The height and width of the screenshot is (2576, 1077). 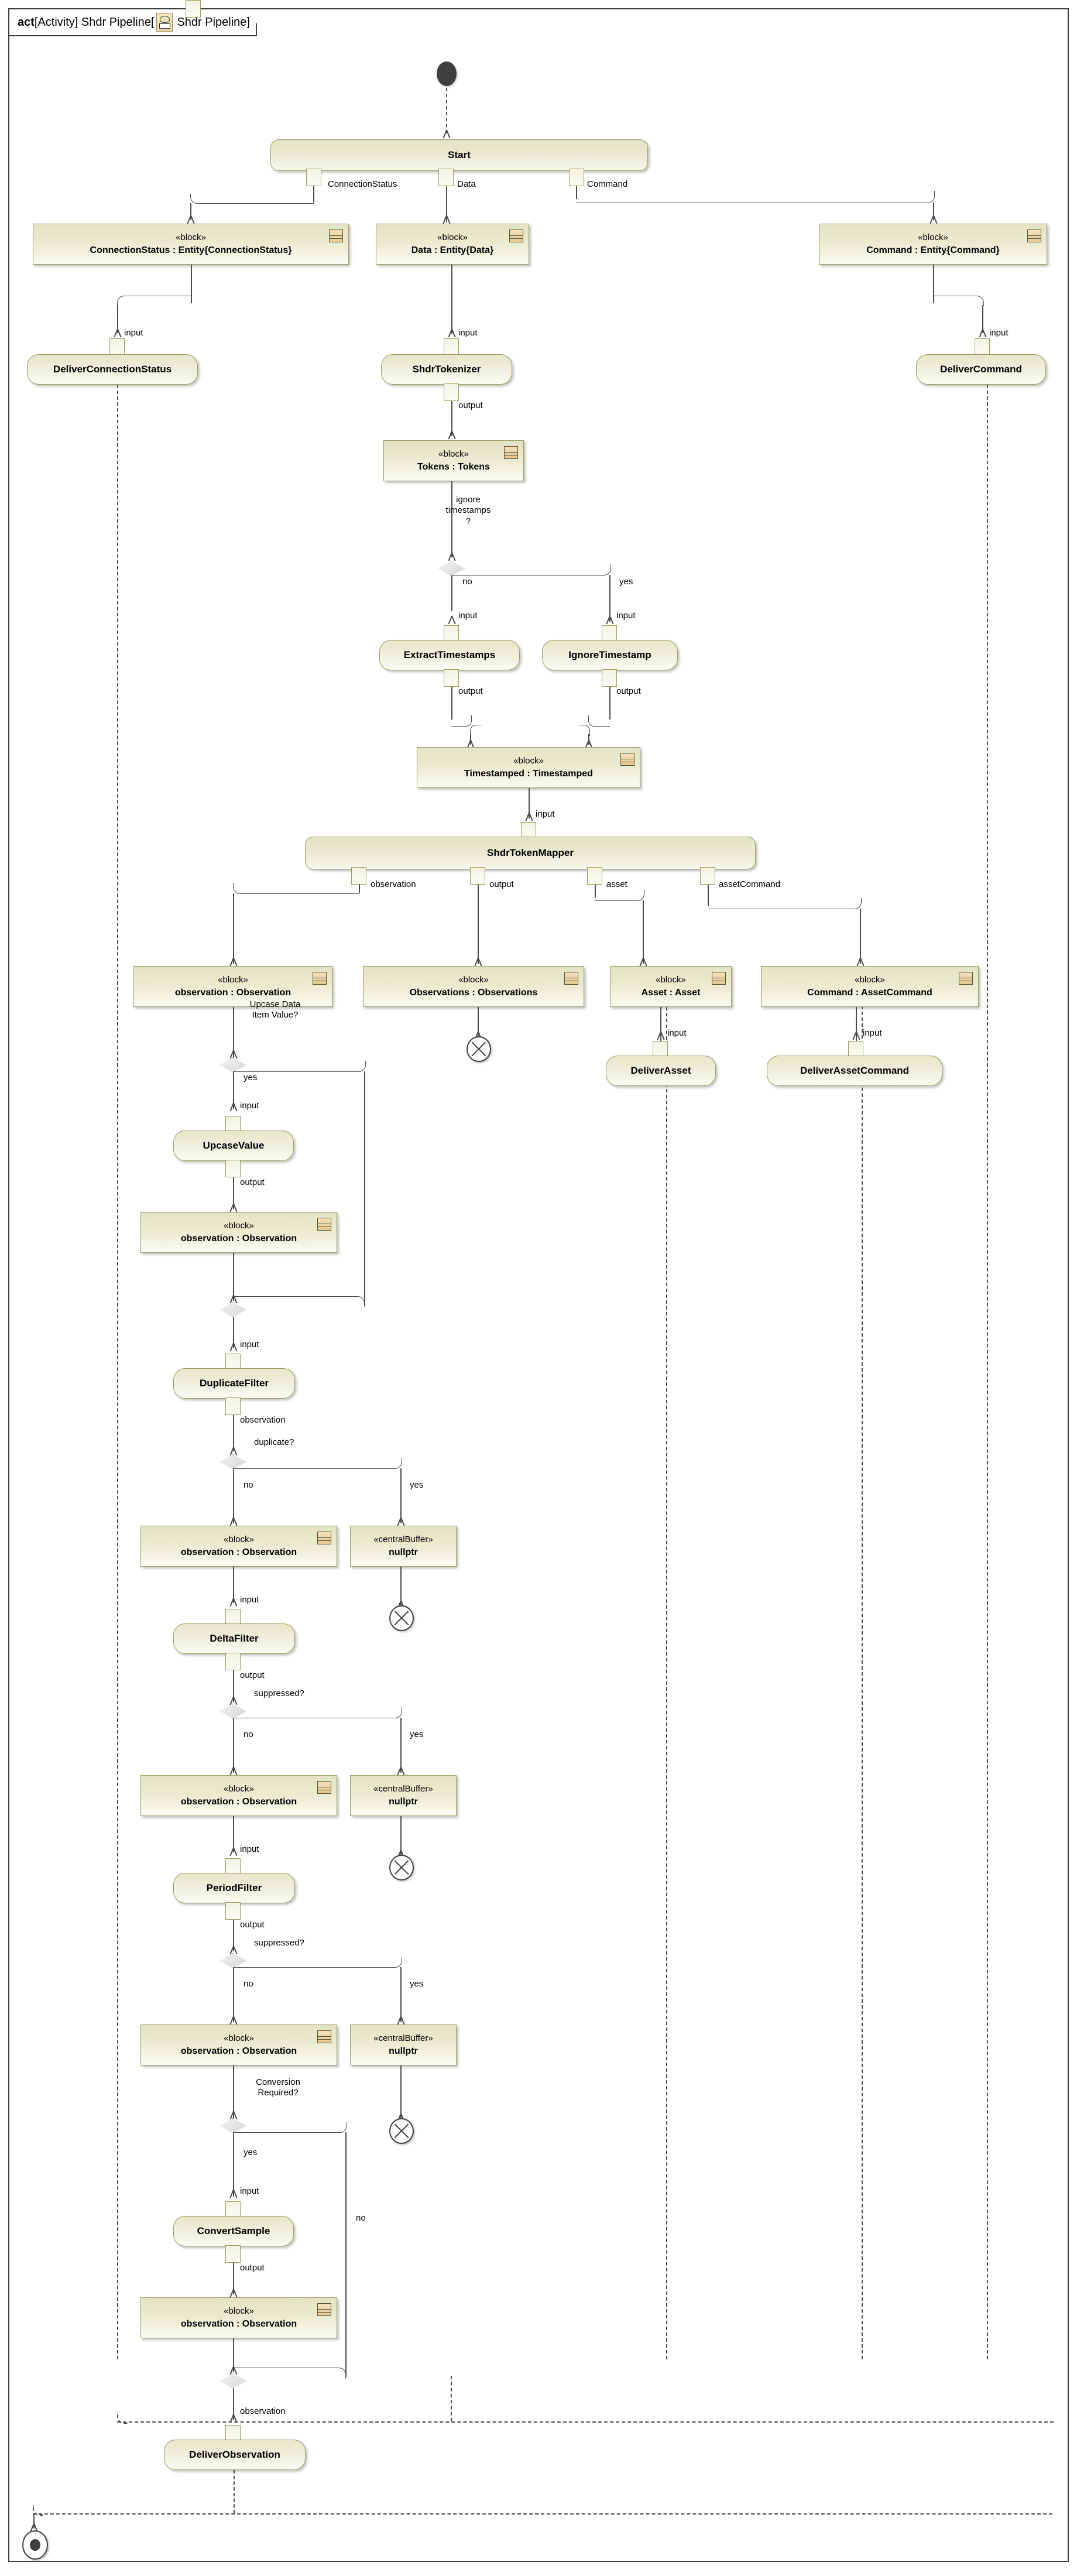 I want to click on pin-data, so click(x=446, y=177).